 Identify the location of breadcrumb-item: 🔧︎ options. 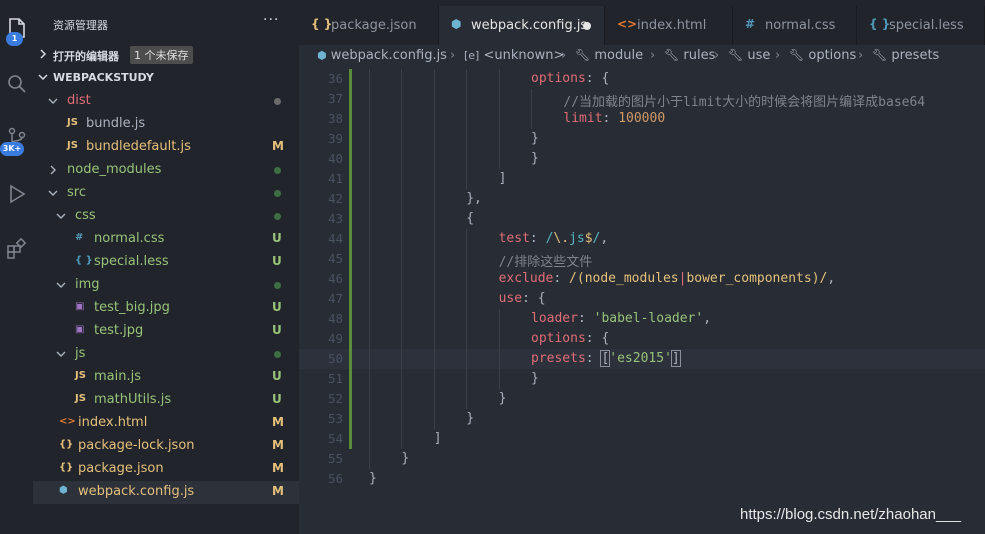
(822, 55).